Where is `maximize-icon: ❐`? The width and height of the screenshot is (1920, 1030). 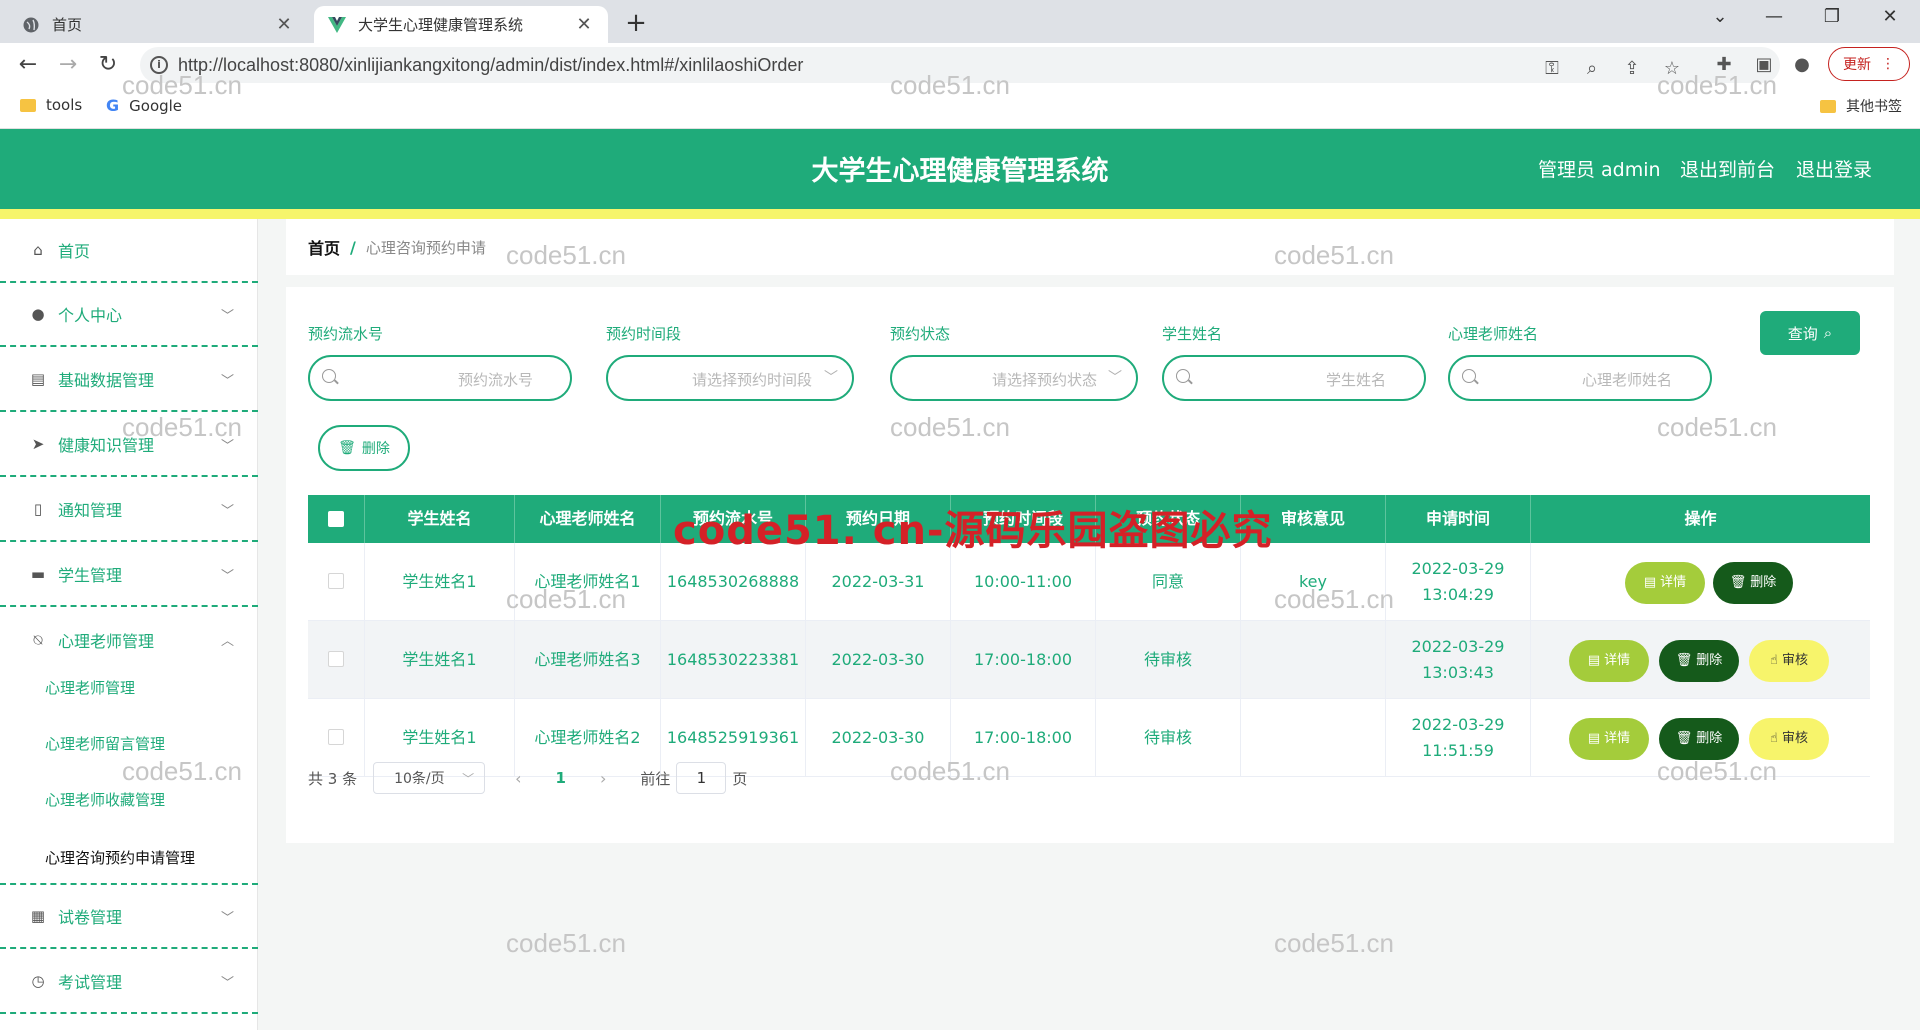
maximize-icon: ❐ is located at coordinates (1832, 16).